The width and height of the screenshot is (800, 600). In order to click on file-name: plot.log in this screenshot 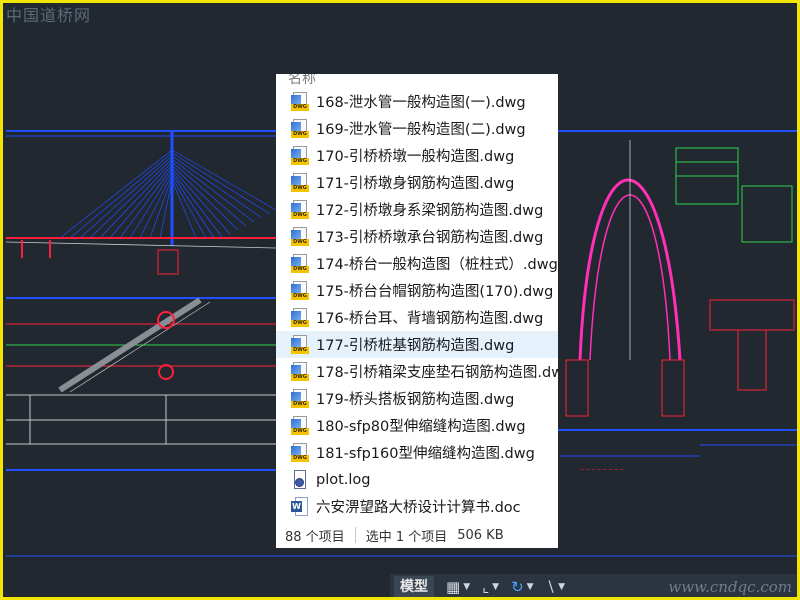, I will do `click(343, 479)`.